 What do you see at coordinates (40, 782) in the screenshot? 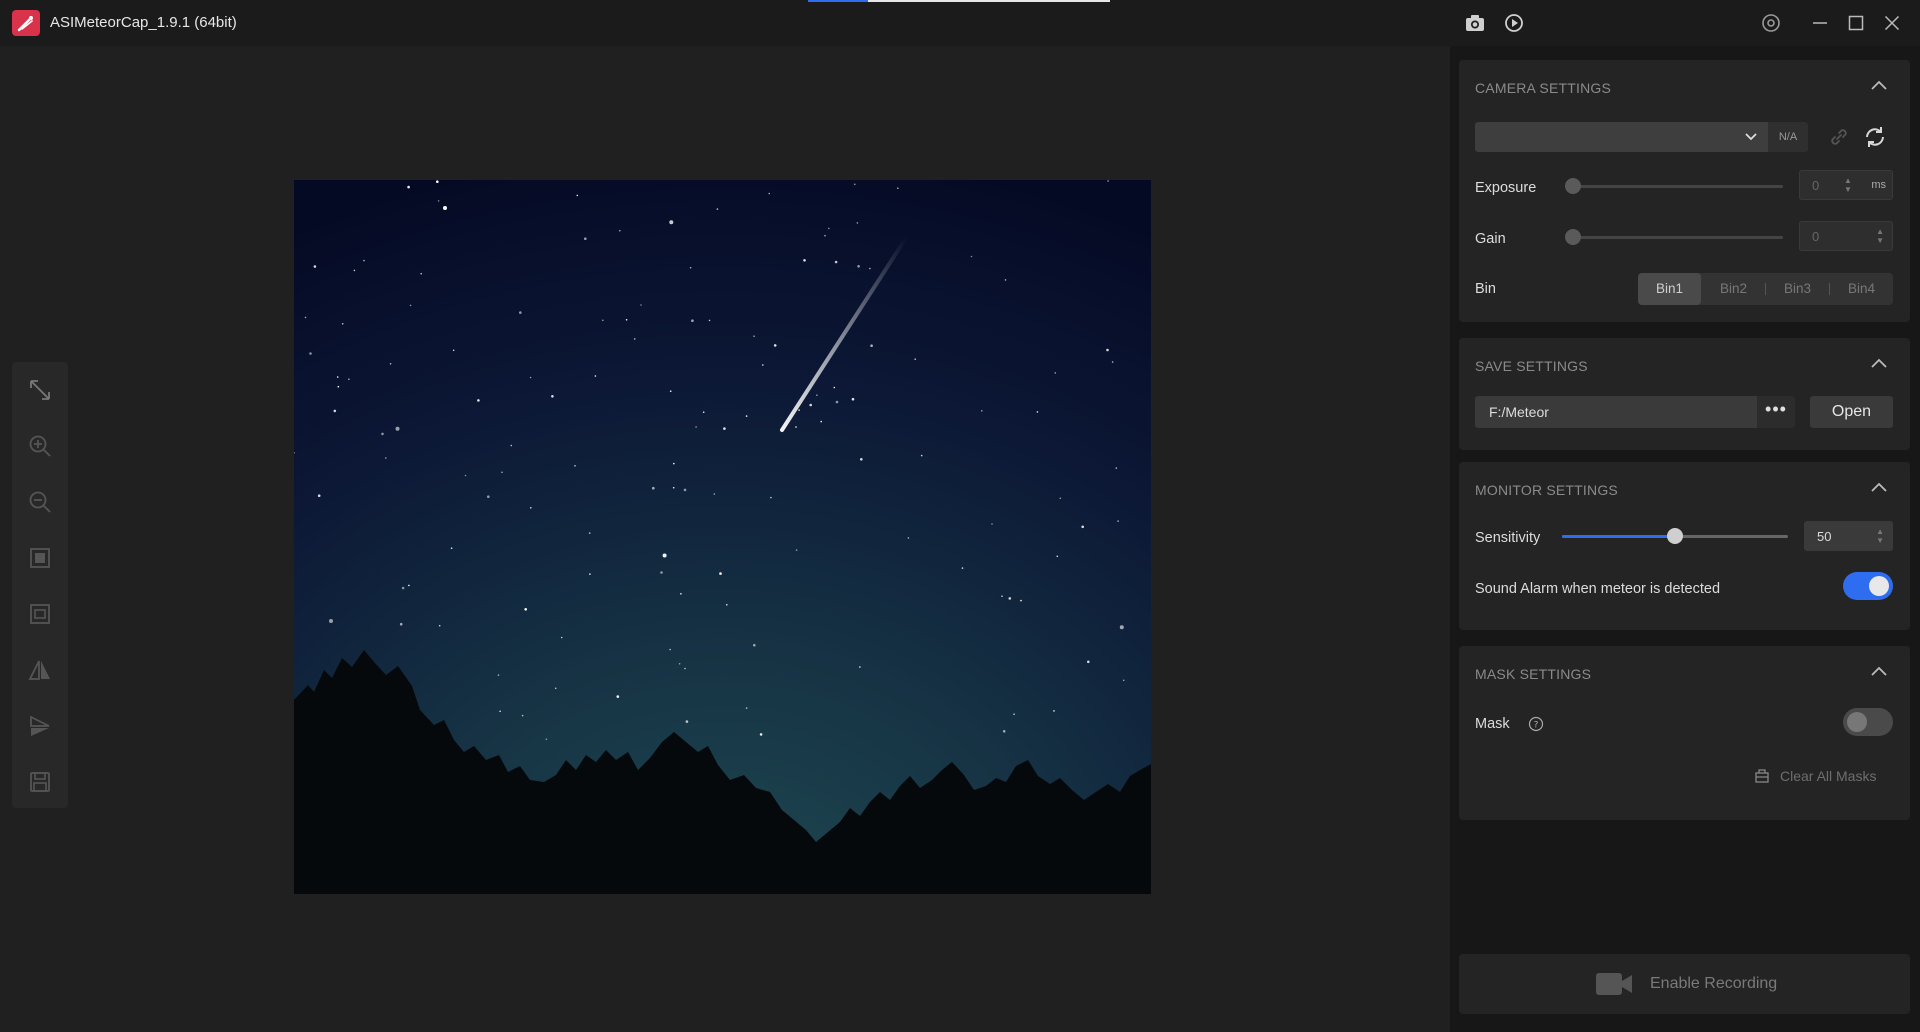
I see `save-icon` at bounding box center [40, 782].